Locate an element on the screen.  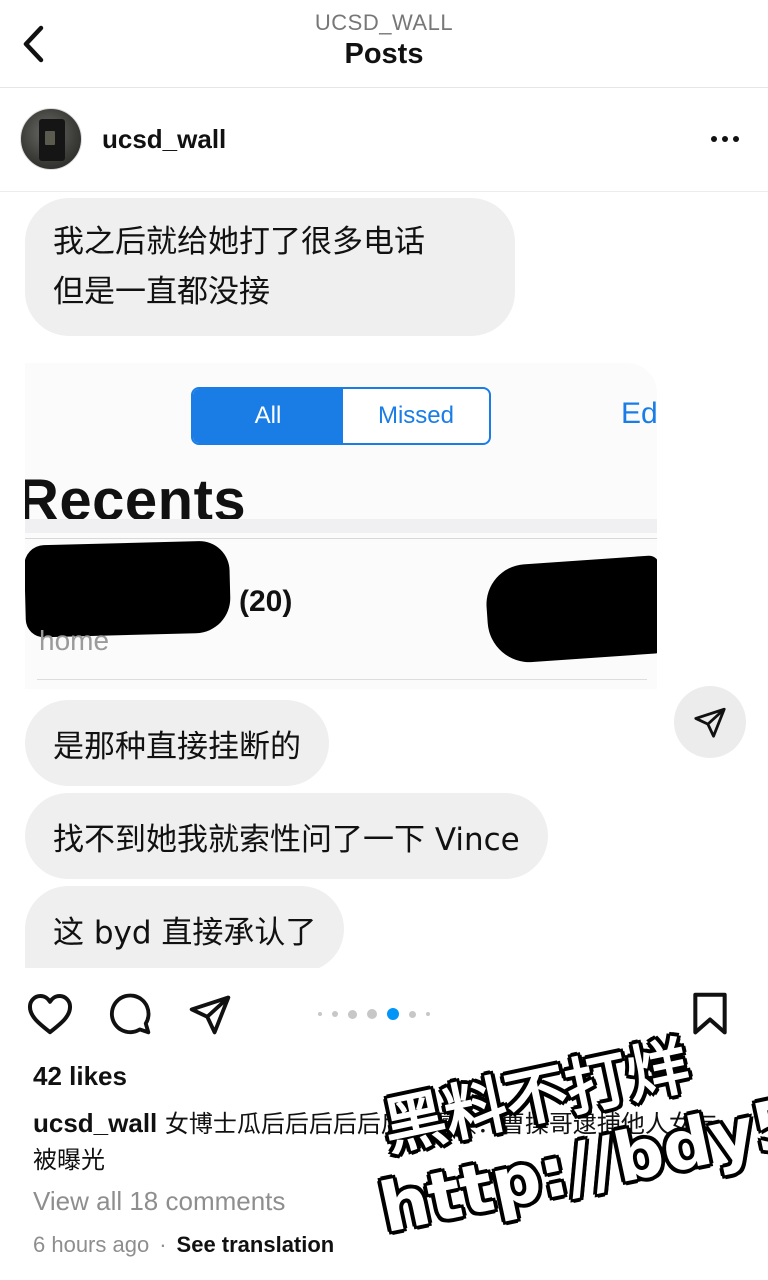
top-bar: UCSD_WALL Posts is located at coordinates (384, 44).